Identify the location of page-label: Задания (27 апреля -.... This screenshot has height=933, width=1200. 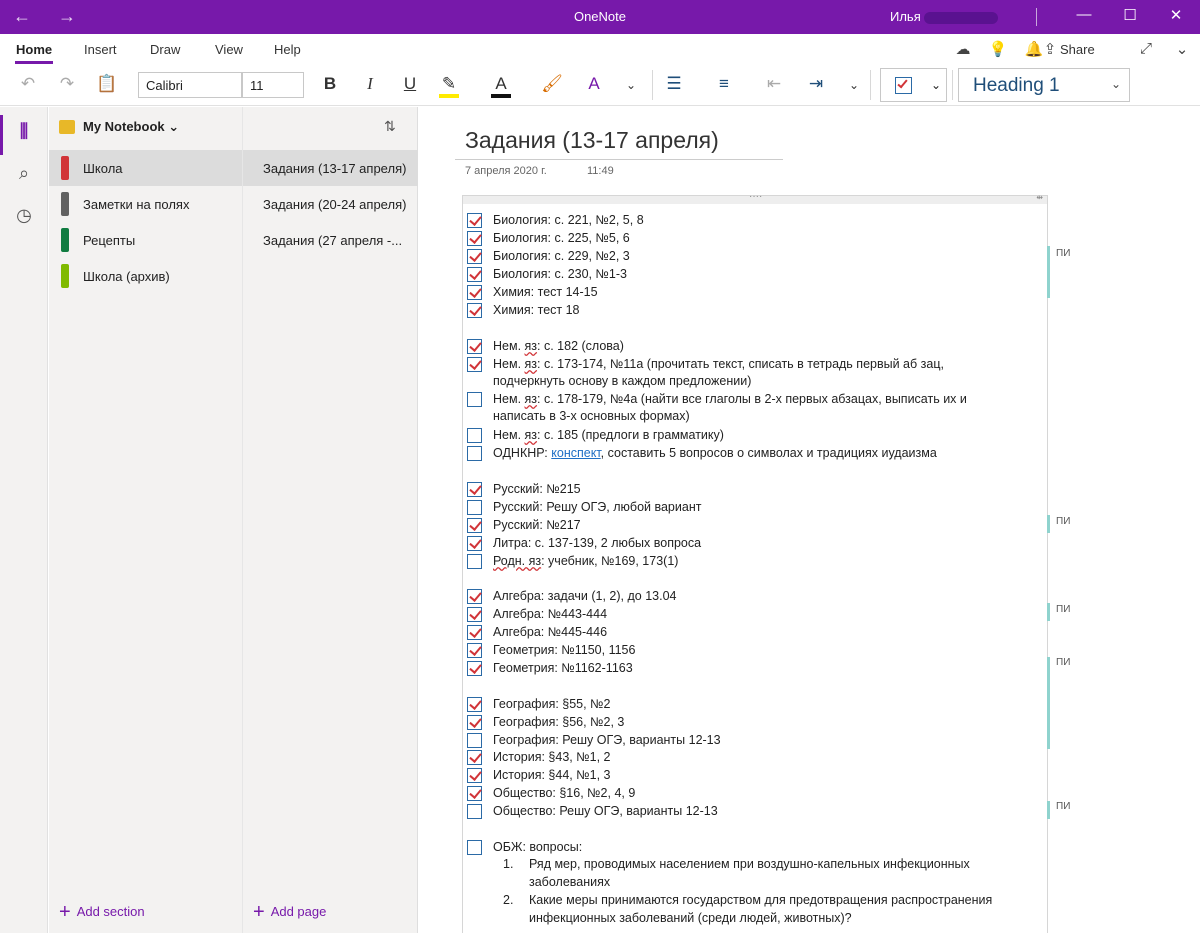
(333, 240).